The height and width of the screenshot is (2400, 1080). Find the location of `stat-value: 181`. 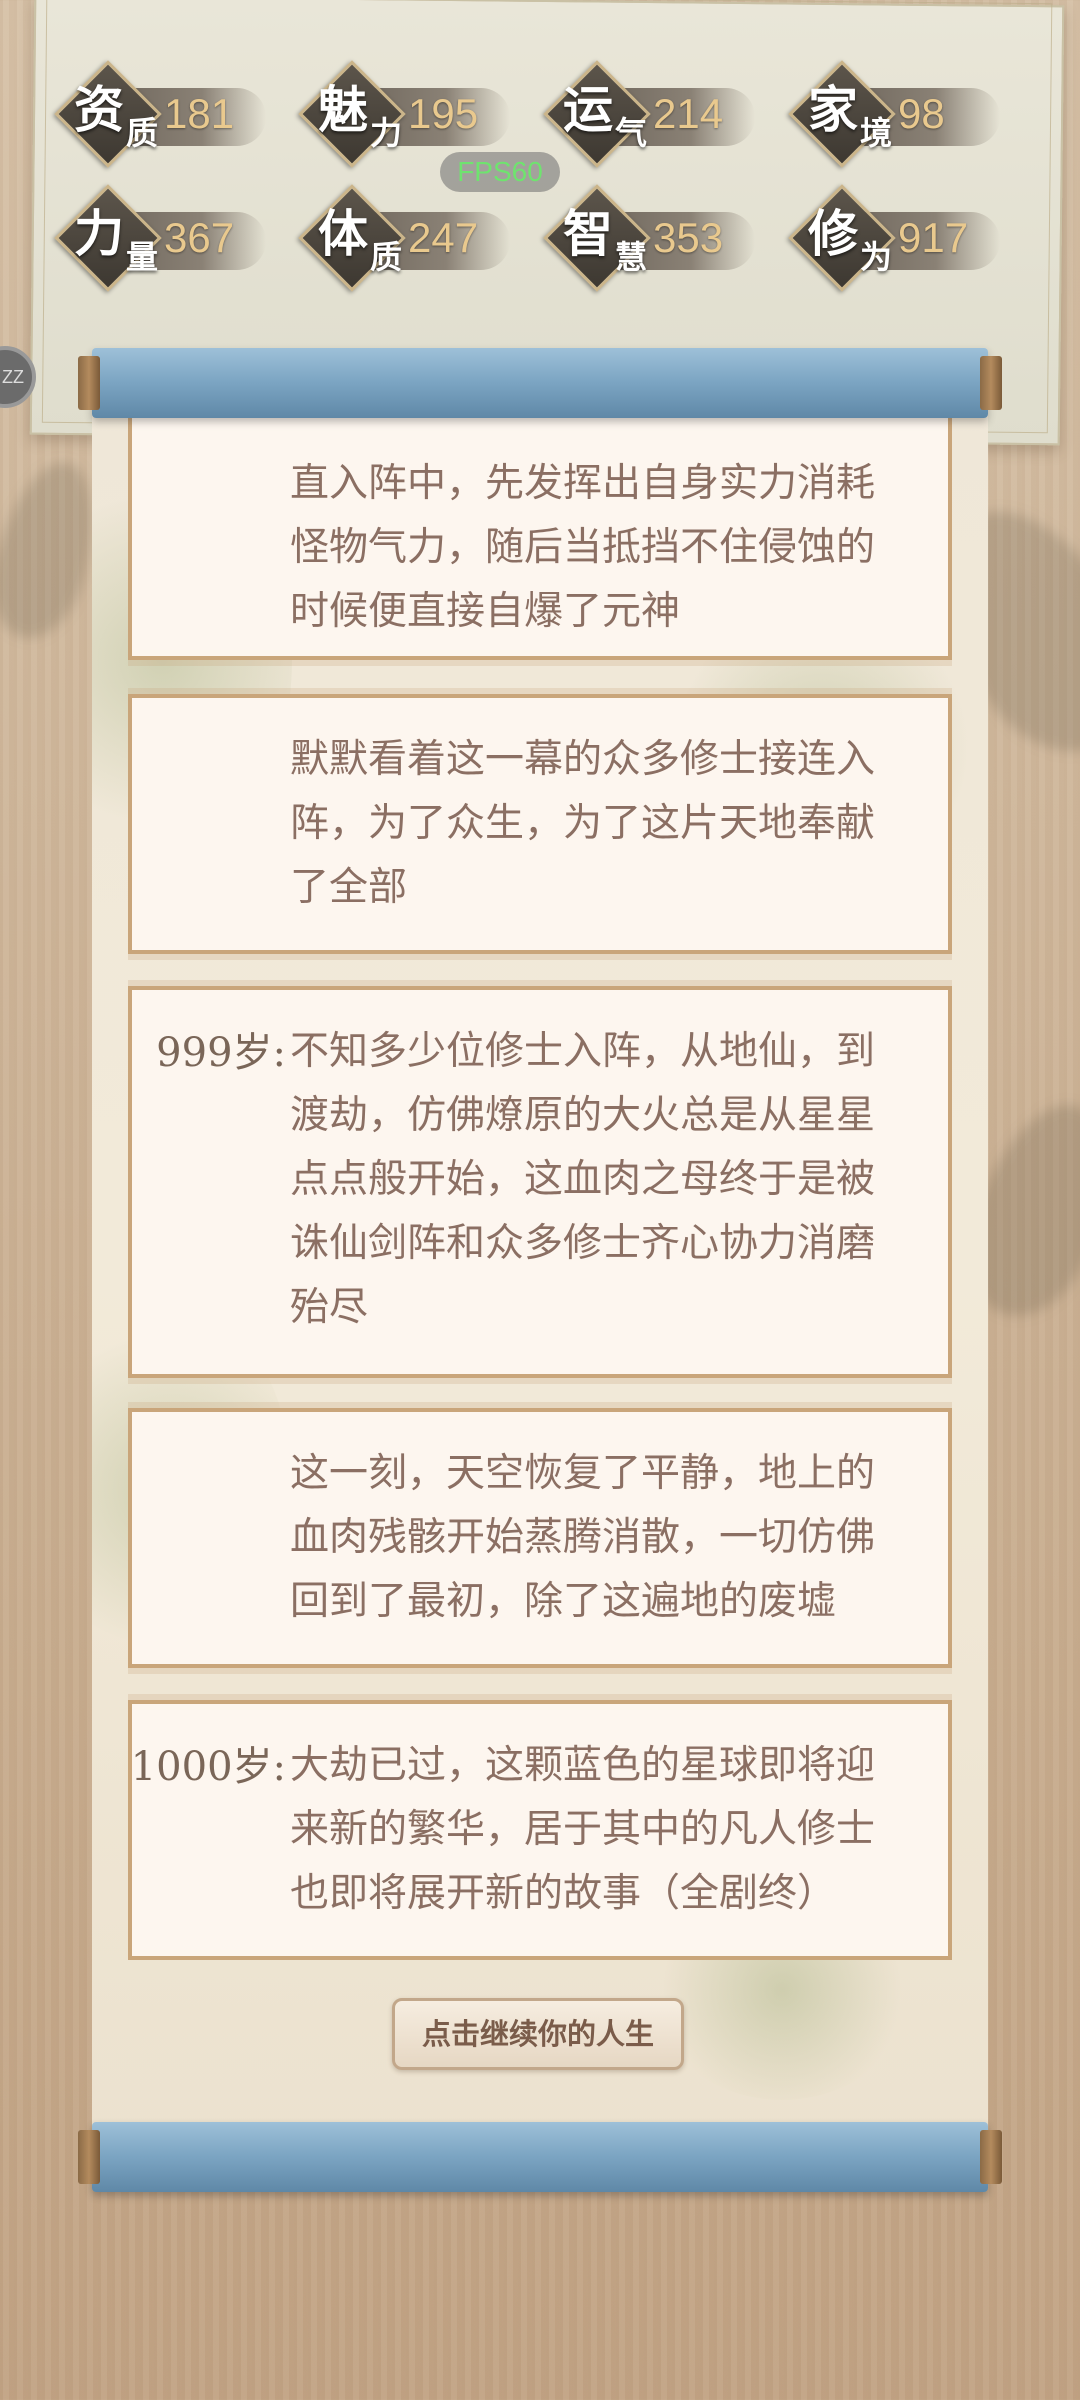

stat-value: 181 is located at coordinates (199, 113).